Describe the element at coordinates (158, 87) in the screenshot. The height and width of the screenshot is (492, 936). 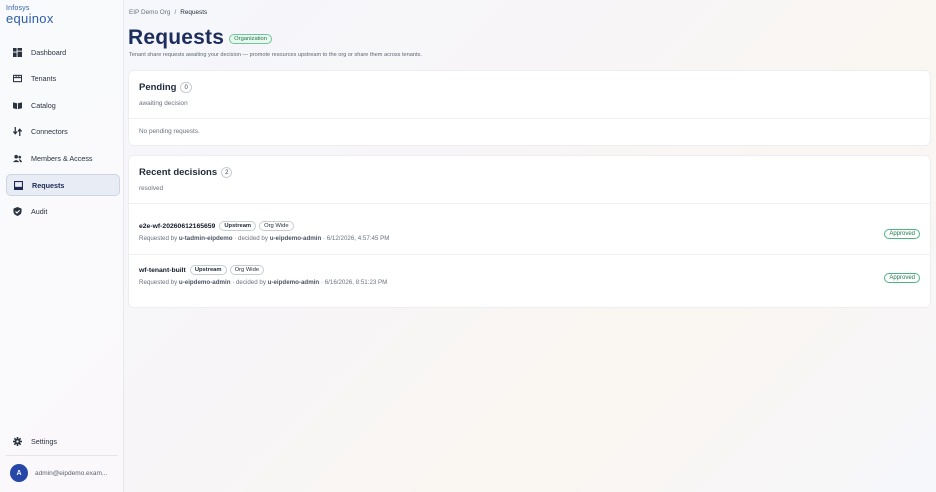
I see `pending-title: Pending` at that location.